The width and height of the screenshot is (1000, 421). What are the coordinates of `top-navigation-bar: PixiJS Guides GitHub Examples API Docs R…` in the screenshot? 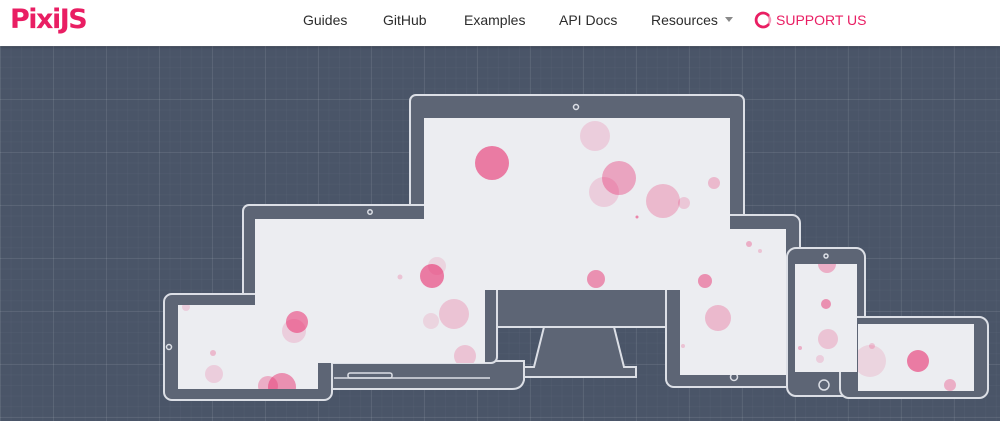 It's located at (500, 23).